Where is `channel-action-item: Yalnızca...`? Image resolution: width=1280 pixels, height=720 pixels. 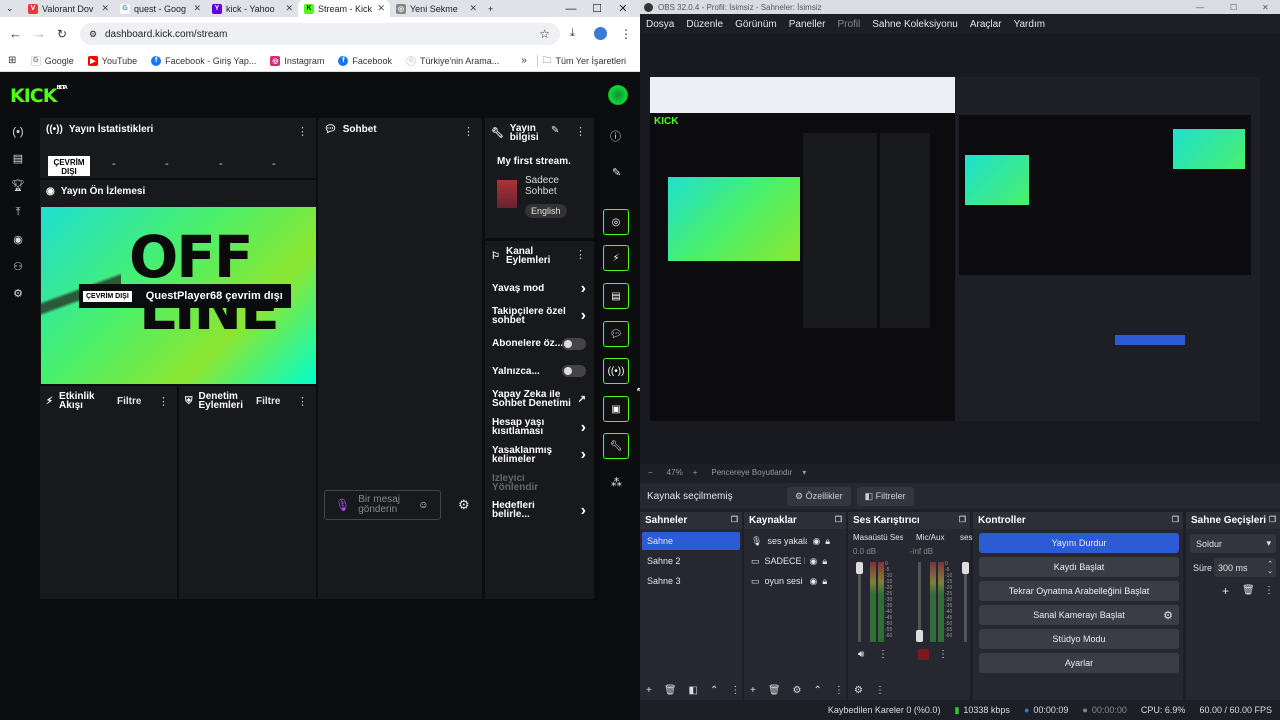
channel-action-item: Yalnızca... is located at coordinates (541, 371).